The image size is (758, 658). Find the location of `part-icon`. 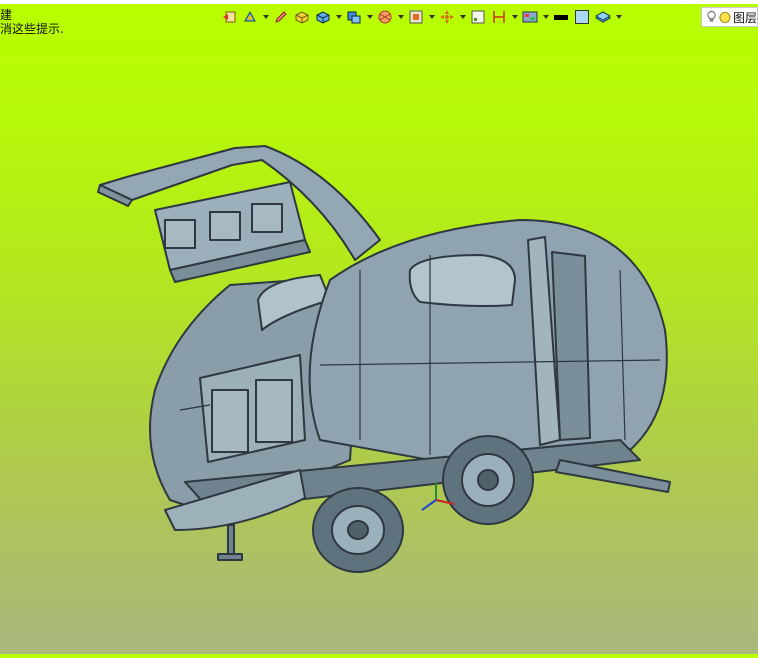

part-icon is located at coordinates (302, 17).